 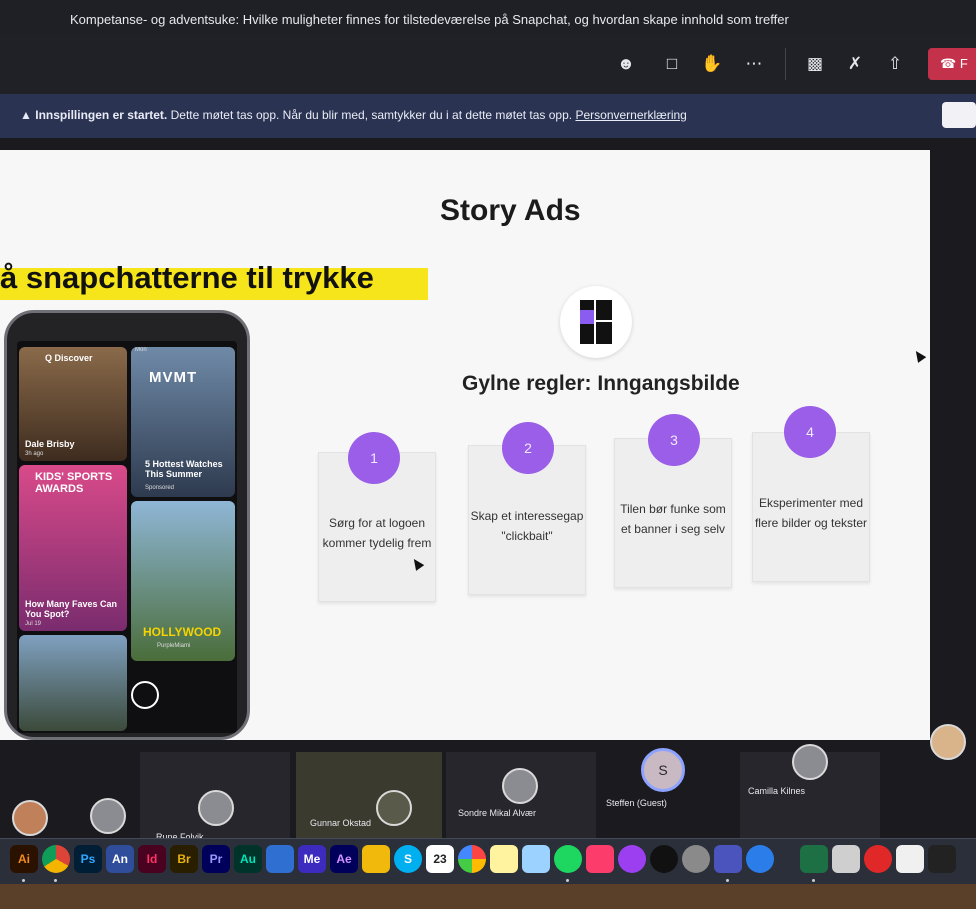 I want to click on chrome-icon, so click(x=56, y=859).